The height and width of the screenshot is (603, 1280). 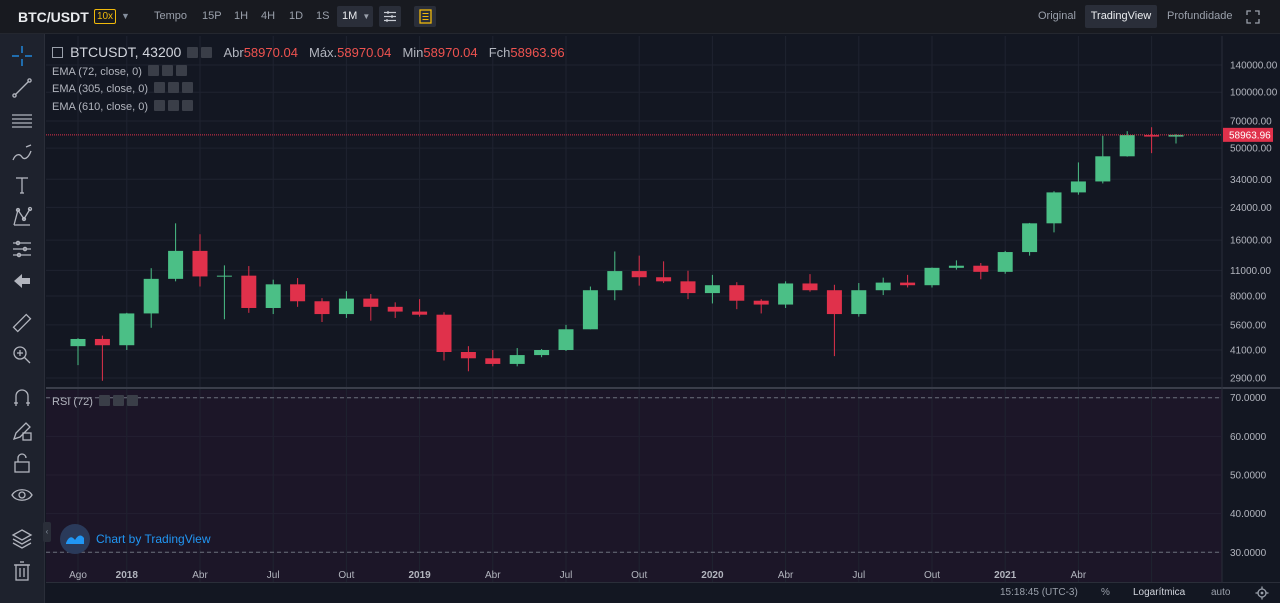 I want to click on trend-line-icon, so click(x=22, y=88).